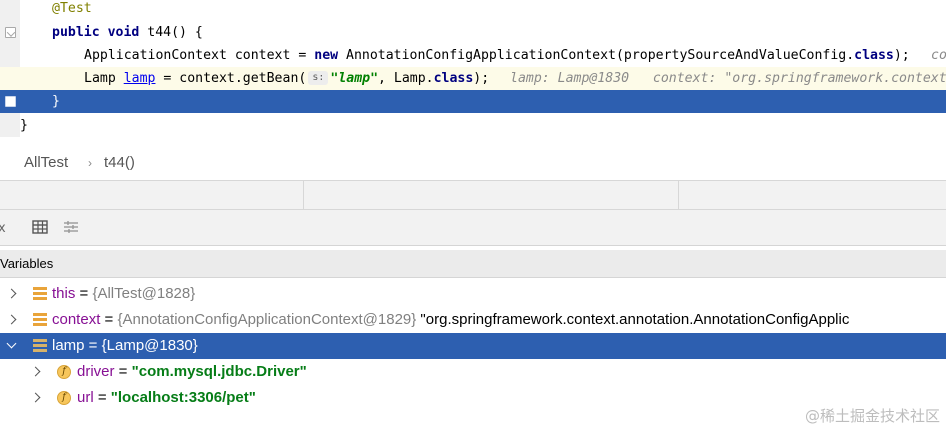 The width and height of the screenshot is (946, 432). I want to click on collapse-chevron-icon, so click(12, 346).